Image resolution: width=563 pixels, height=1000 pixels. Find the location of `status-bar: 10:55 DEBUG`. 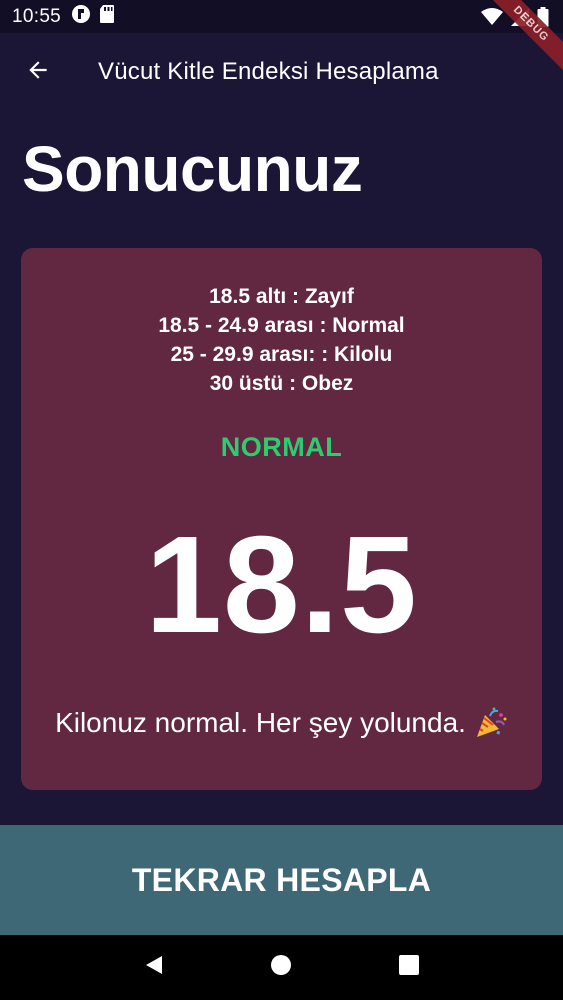

status-bar: 10:55 DEBUG is located at coordinates (281, 37).